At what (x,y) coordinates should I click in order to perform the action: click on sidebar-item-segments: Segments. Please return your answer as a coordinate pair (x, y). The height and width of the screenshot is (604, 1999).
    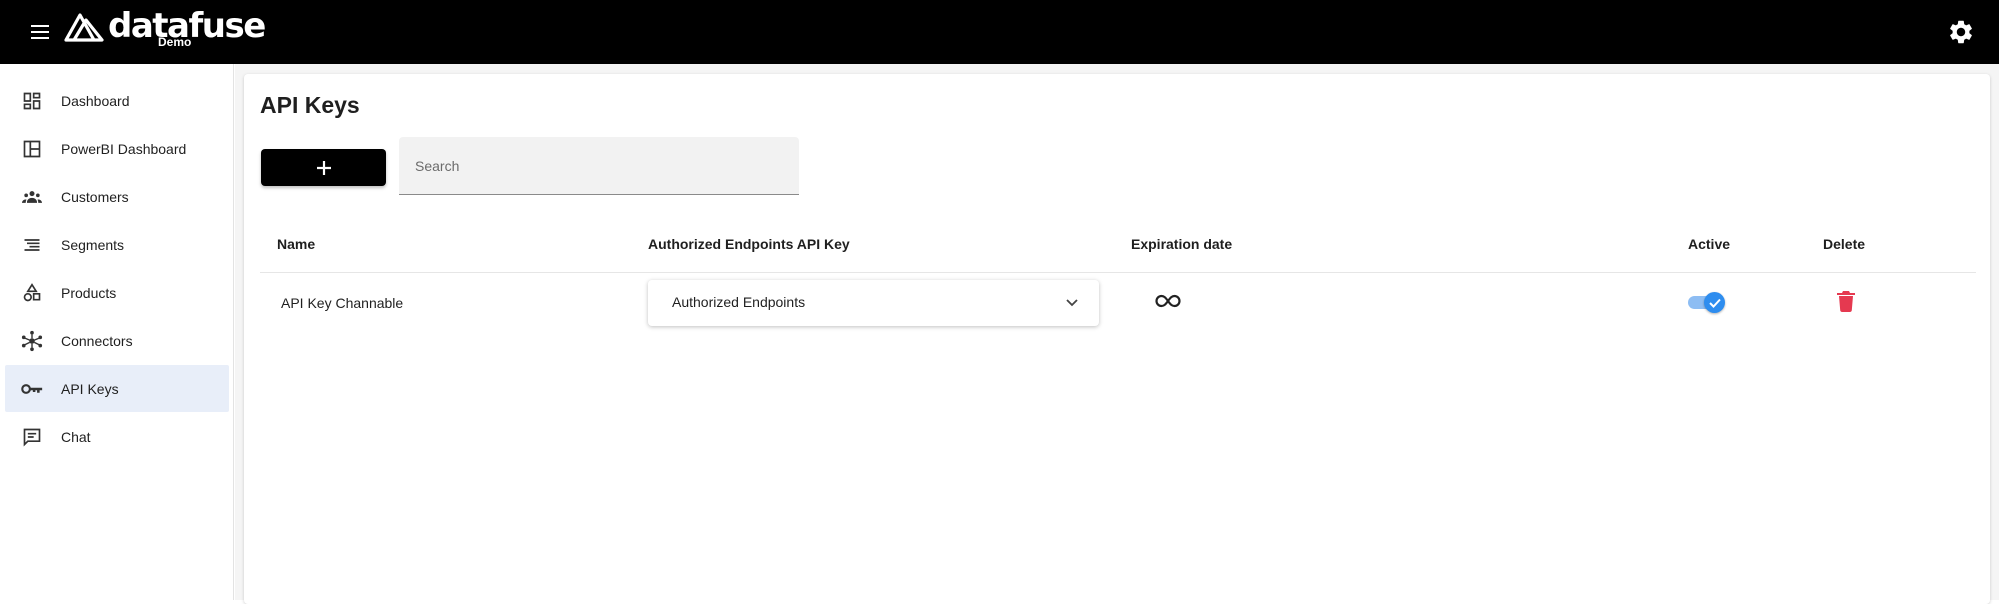
    Looking at the image, I should click on (117, 244).